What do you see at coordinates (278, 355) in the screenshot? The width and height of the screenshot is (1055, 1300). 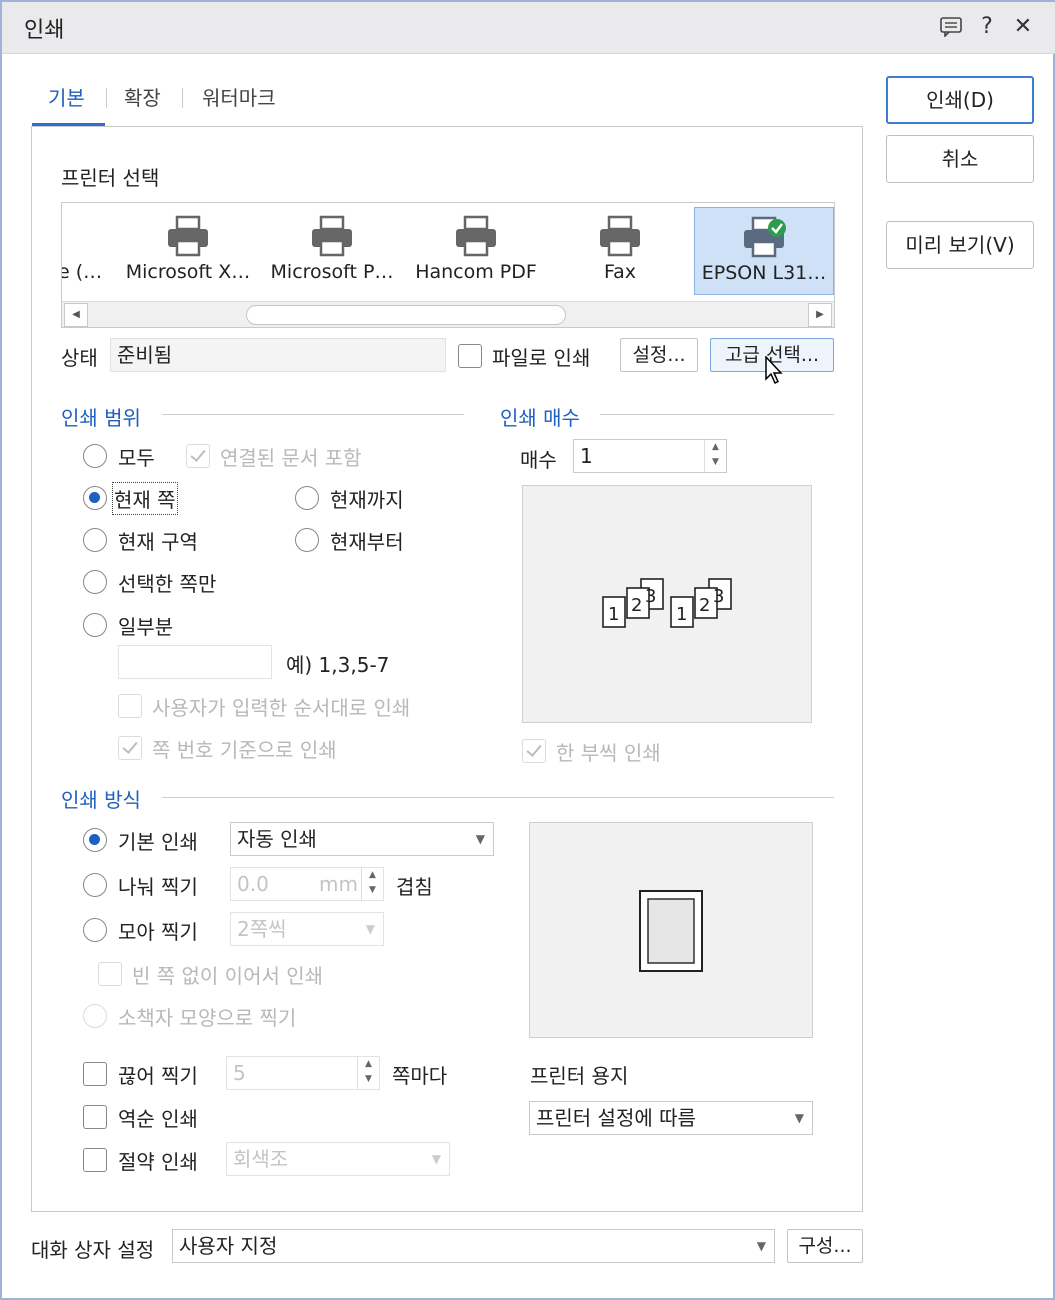 I see `status-field: 준비됨` at bounding box center [278, 355].